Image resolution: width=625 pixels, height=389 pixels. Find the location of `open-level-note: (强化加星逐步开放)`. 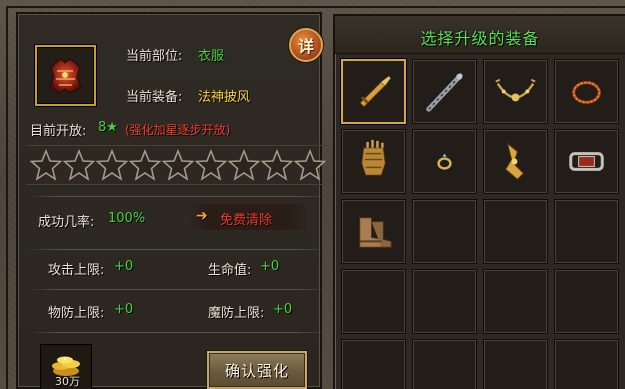

open-level-note: (强化加星逐步开放) is located at coordinates (178, 130).